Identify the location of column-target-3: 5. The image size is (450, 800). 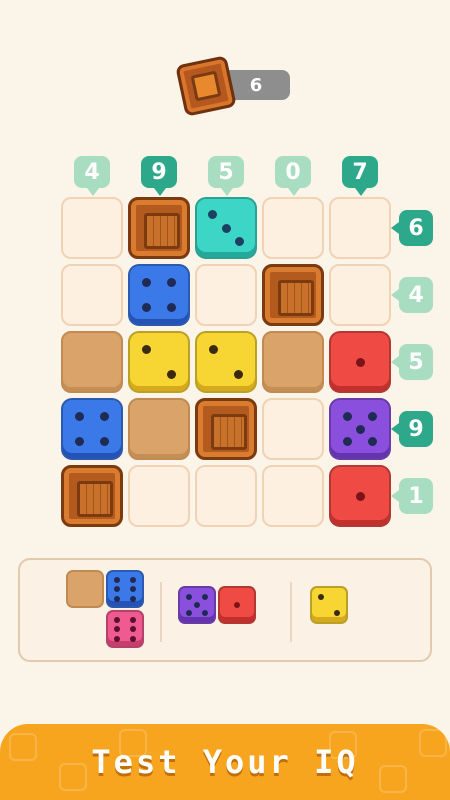
(226, 176).